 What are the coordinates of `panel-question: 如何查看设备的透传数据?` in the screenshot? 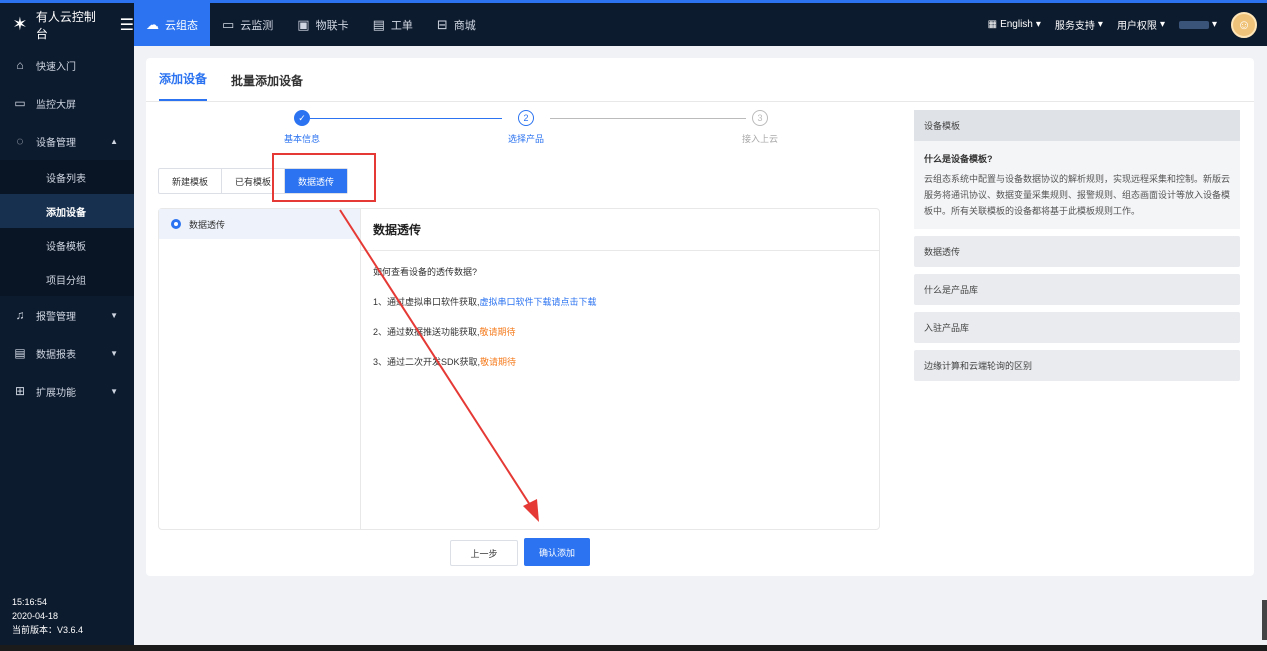 It's located at (425, 272).